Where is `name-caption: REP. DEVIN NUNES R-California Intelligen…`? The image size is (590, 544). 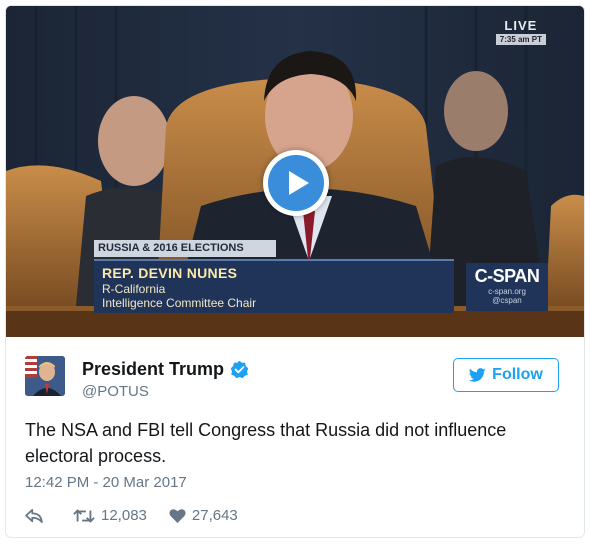 name-caption: REP. DEVIN NUNES R-California Intelligen… is located at coordinates (274, 286).